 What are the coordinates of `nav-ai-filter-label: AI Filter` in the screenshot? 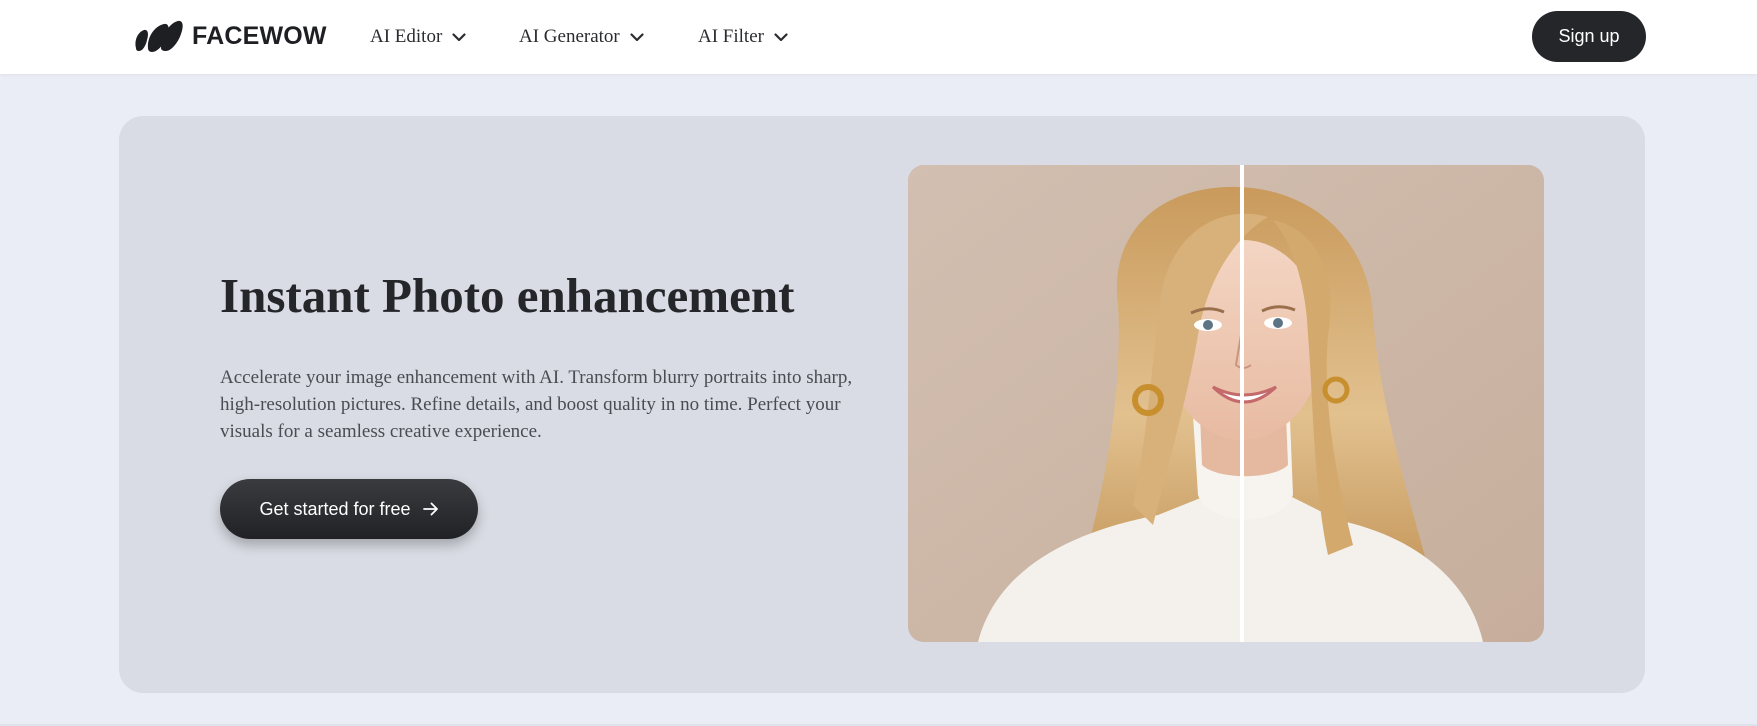 It's located at (731, 36).